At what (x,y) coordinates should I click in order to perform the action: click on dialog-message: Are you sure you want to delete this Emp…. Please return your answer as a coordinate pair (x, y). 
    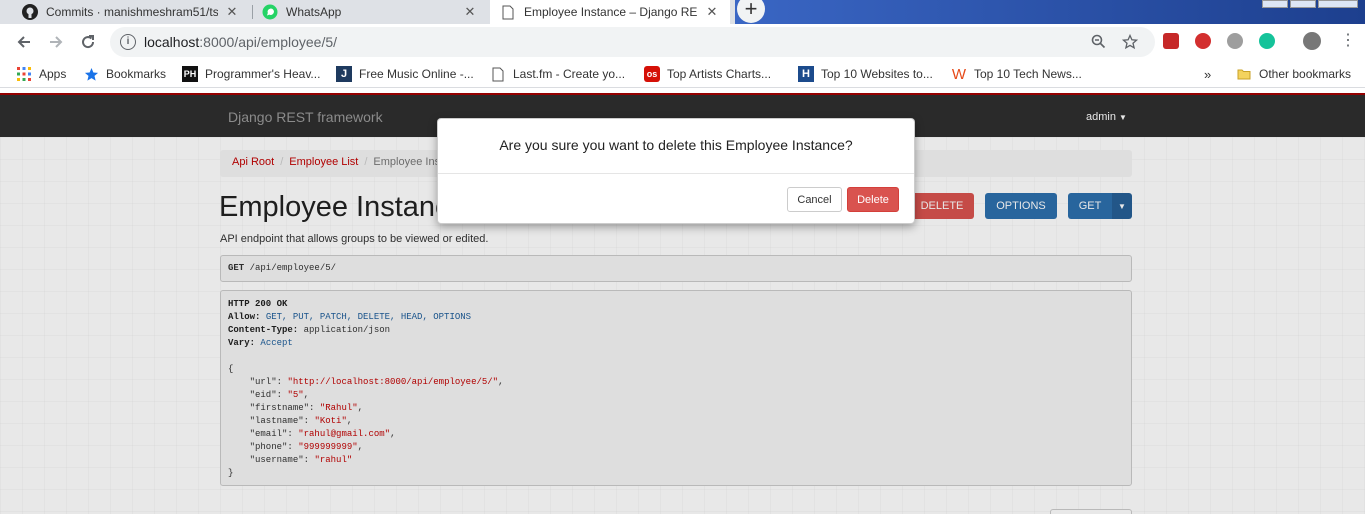
    Looking at the image, I should click on (676, 145).